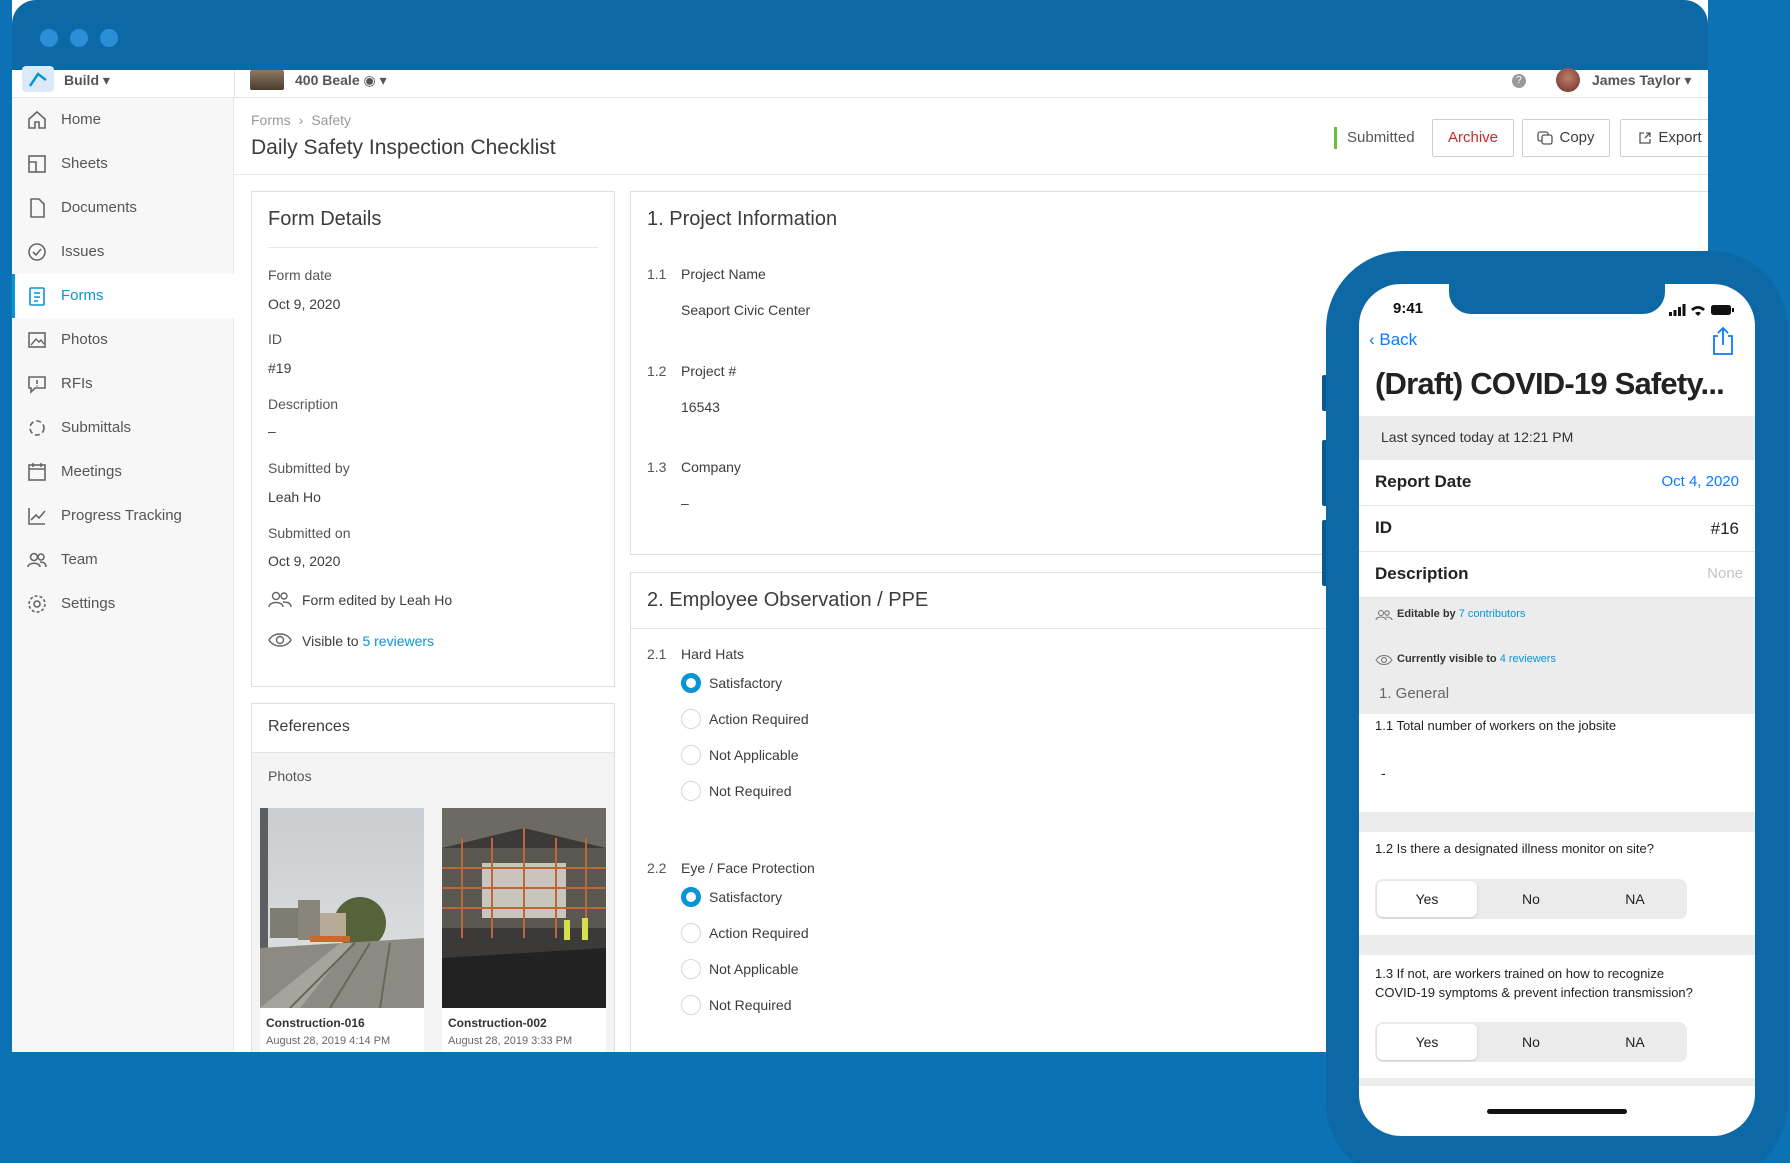  Describe the element at coordinates (37, 164) in the screenshot. I see `sheets-icon` at that location.